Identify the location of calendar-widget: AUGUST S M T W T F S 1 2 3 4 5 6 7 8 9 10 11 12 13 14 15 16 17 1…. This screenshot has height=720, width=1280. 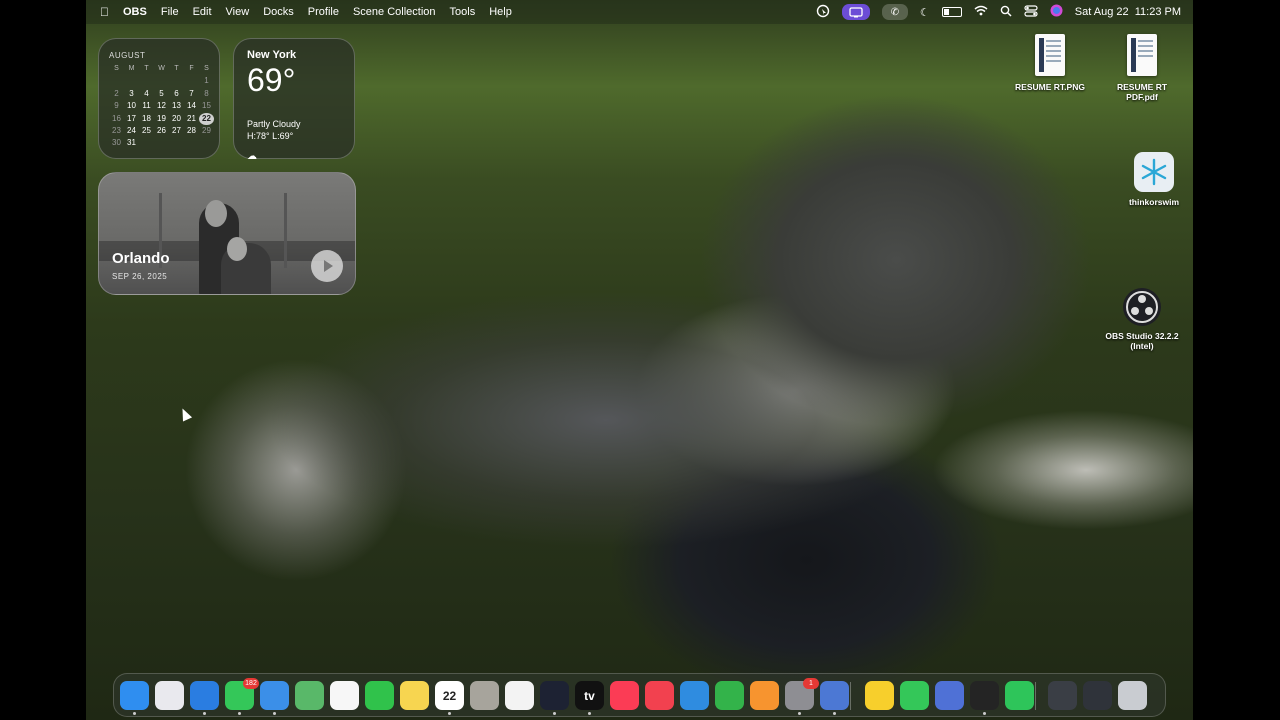
(159, 98).